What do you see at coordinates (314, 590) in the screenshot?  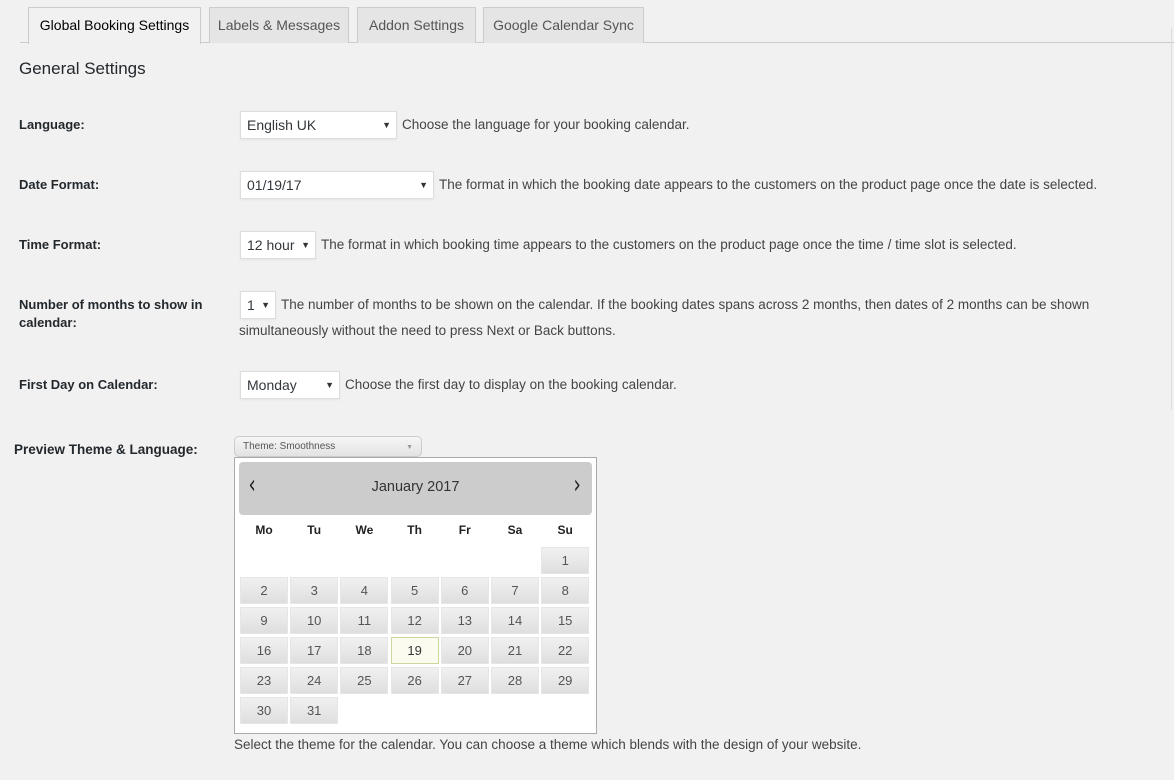 I see `calendar-day: 3` at bounding box center [314, 590].